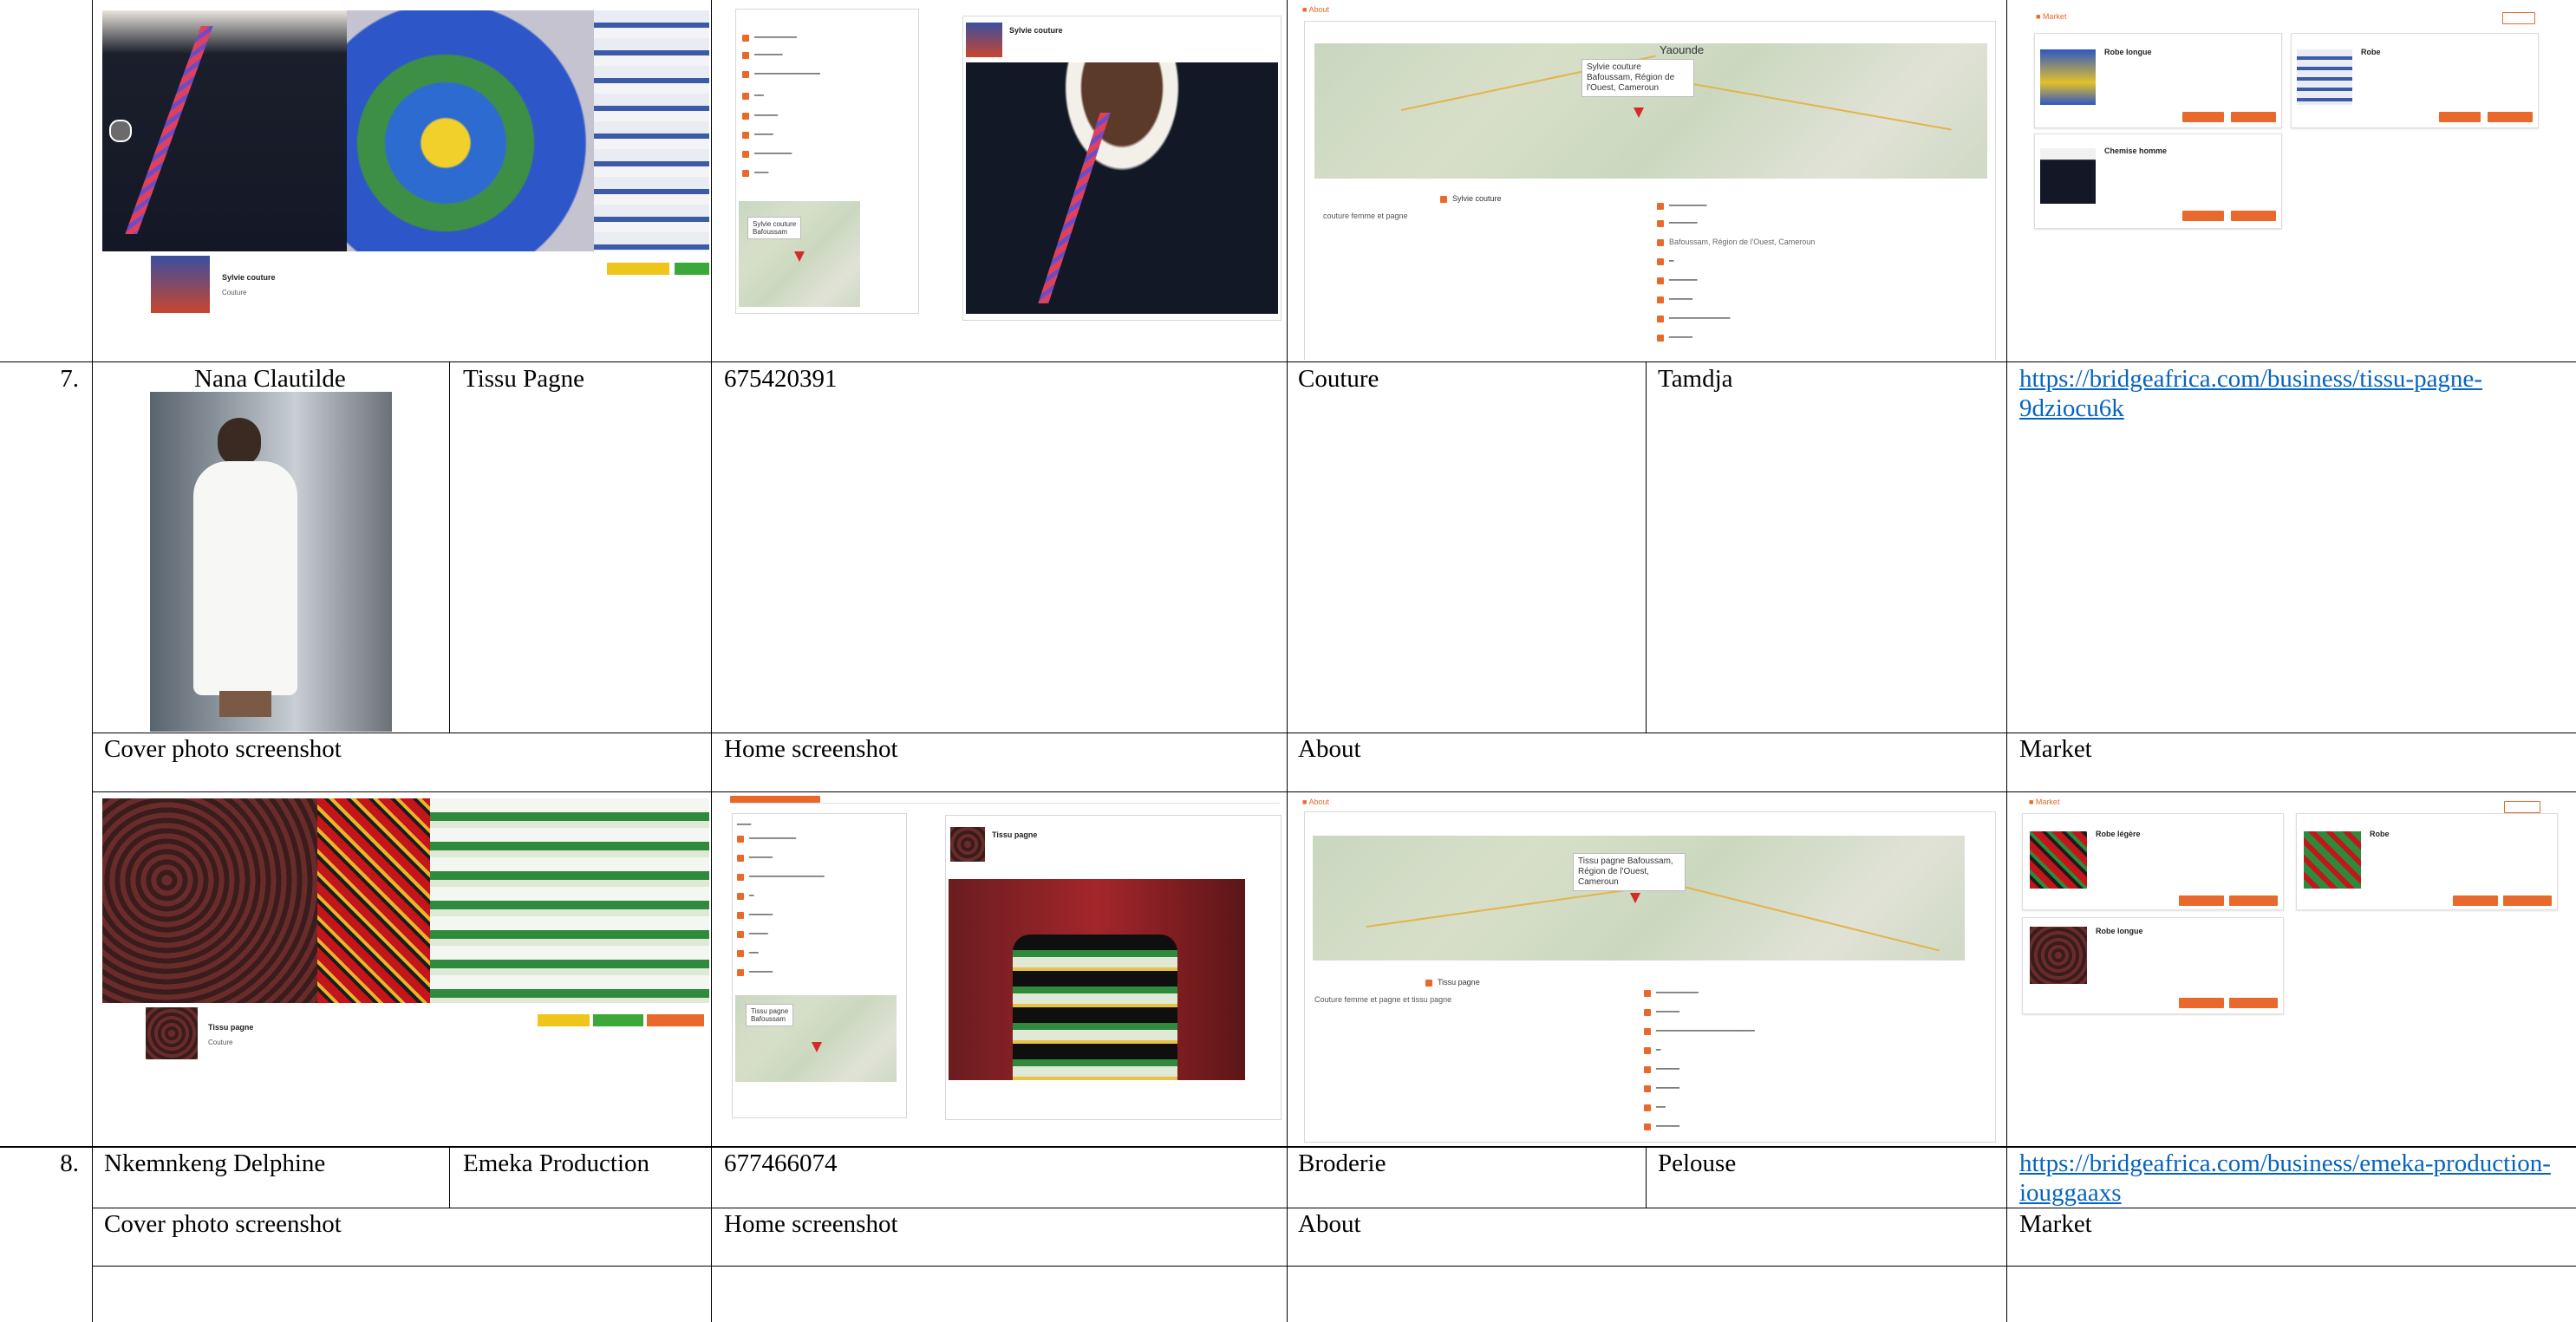 The image size is (2576, 1322). What do you see at coordinates (271, 562) in the screenshot?
I see `row7-portrait-photo` at bounding box center [271, 562].